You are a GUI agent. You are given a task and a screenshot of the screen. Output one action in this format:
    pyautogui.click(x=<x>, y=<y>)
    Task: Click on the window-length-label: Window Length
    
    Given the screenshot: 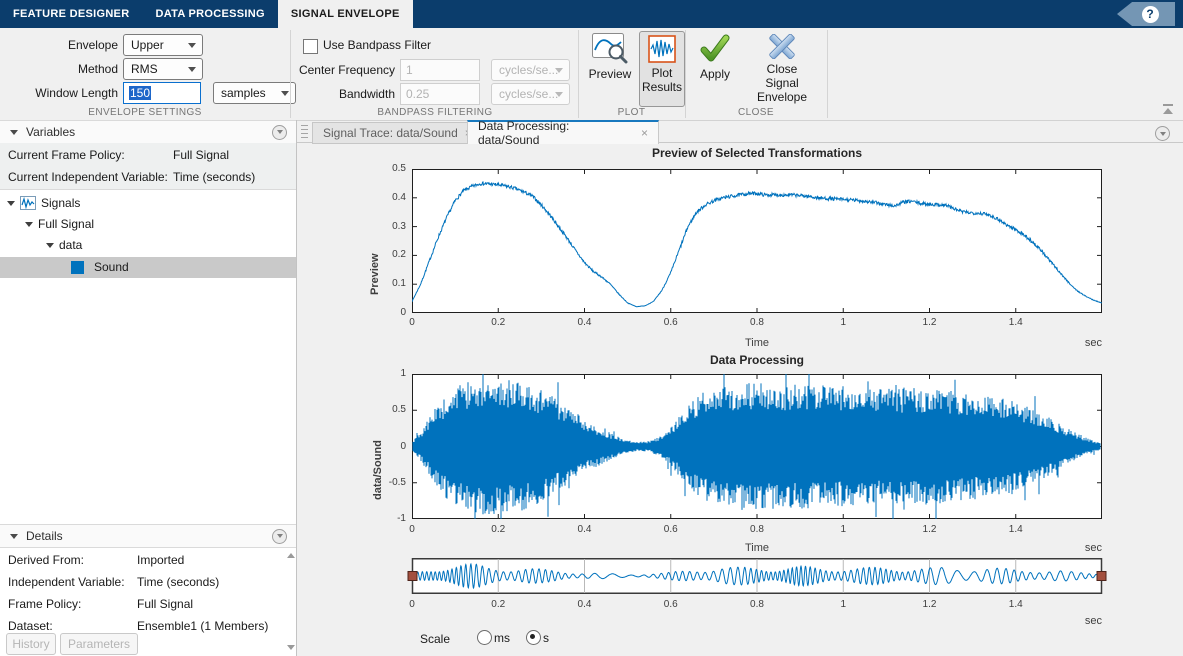 What is the action you would take?
    pyautogui.click(x=76, y=93)
    